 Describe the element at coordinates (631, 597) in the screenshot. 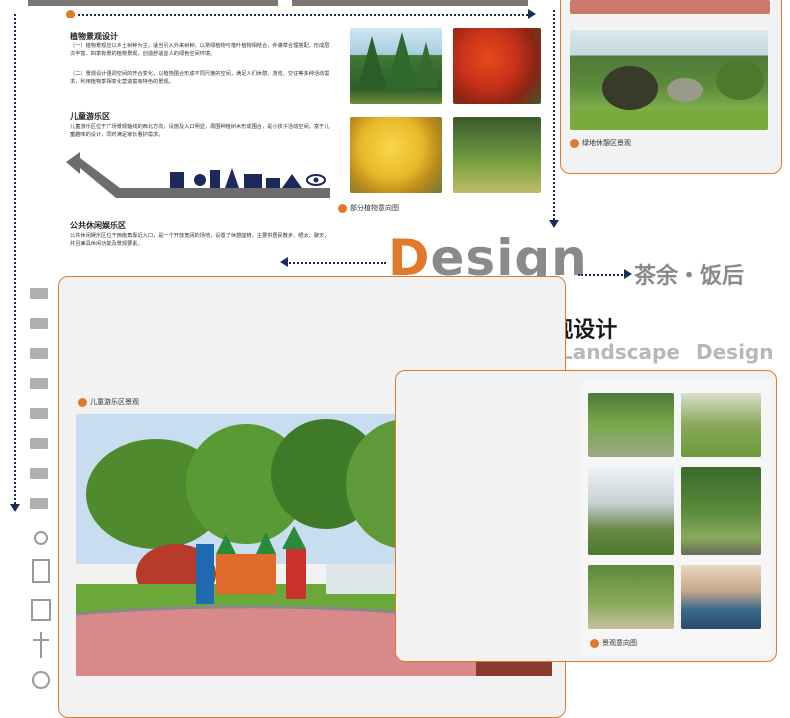

I see `landscape-photo-path` at that location.